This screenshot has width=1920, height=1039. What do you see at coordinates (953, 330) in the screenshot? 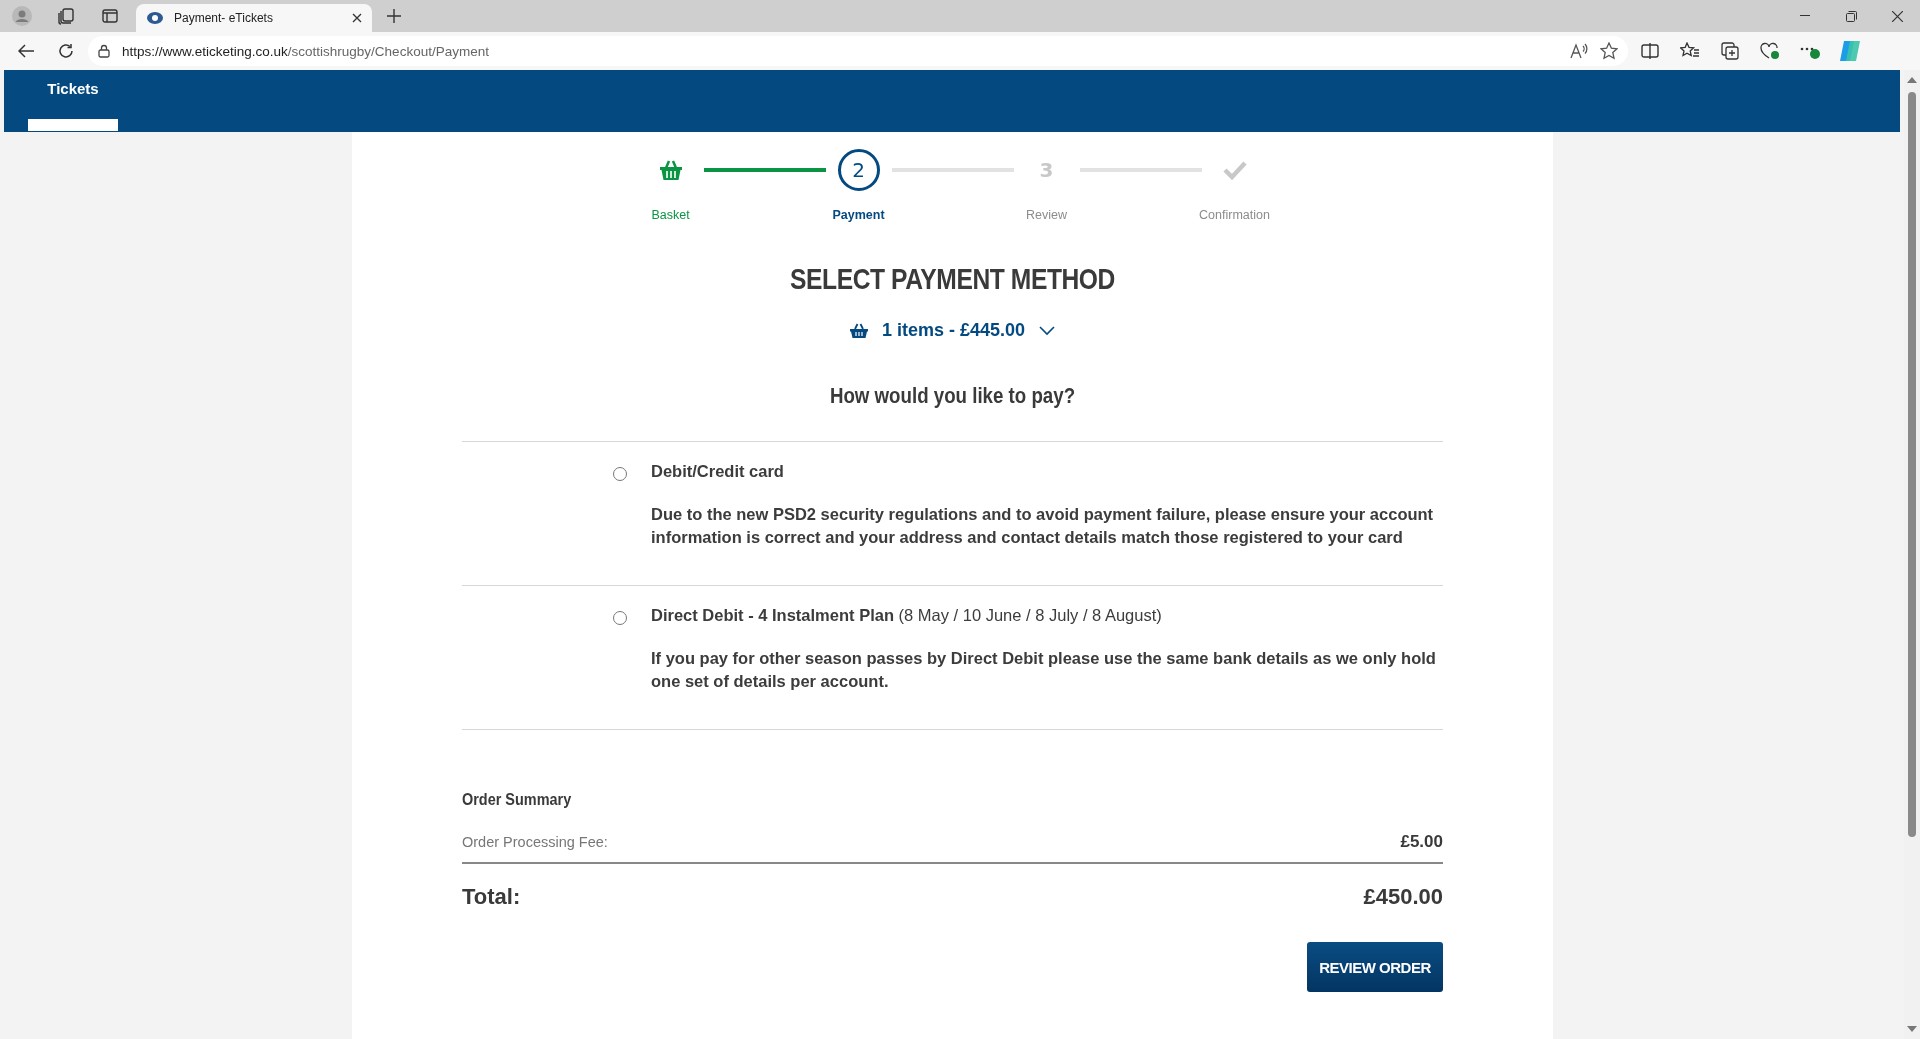
I see `basket-summary: 1 items - £445.00` at bounding box center [953, 330].